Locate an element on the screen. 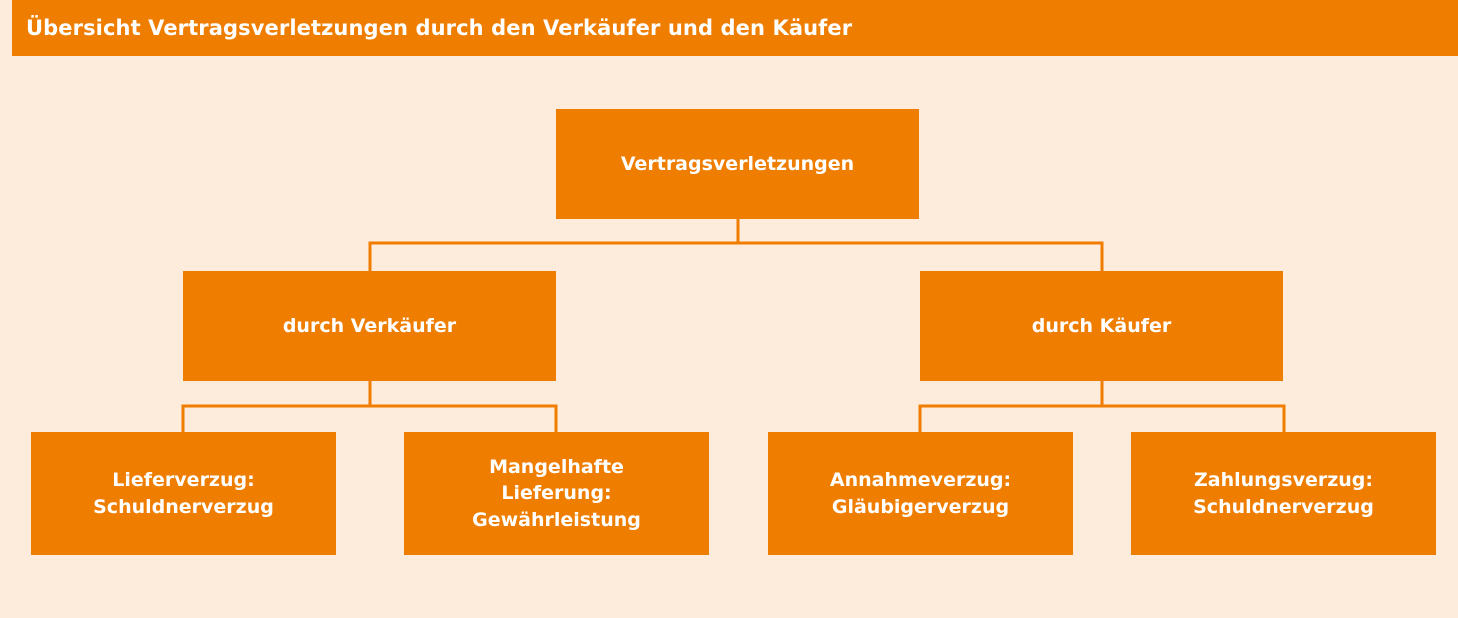 The height and width of the screenshot is (618, 1458). node-mangelhafte-lieferung: Mangelhafte Lieferung: Gewährleistung is located at coordinates (556, 493).